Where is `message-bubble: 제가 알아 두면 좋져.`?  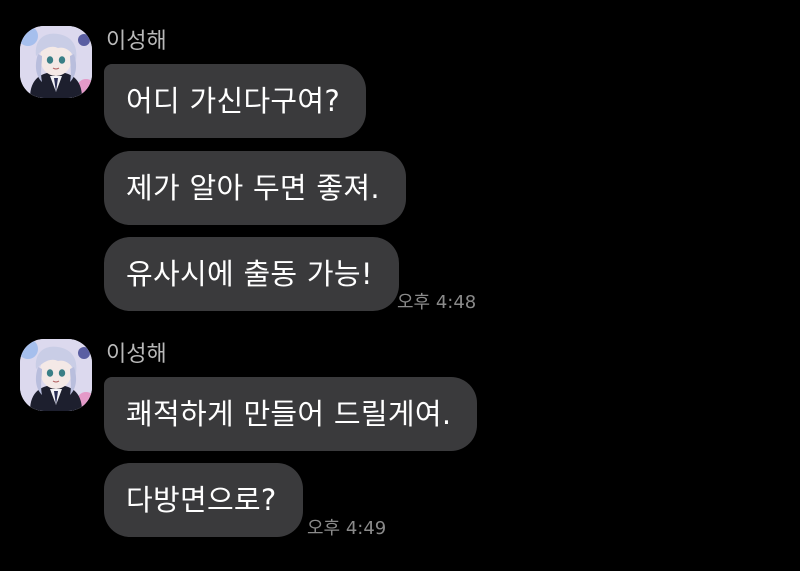
message-bubble: 제가 알아 두면 좋져. is located at coordinates (255, 188).